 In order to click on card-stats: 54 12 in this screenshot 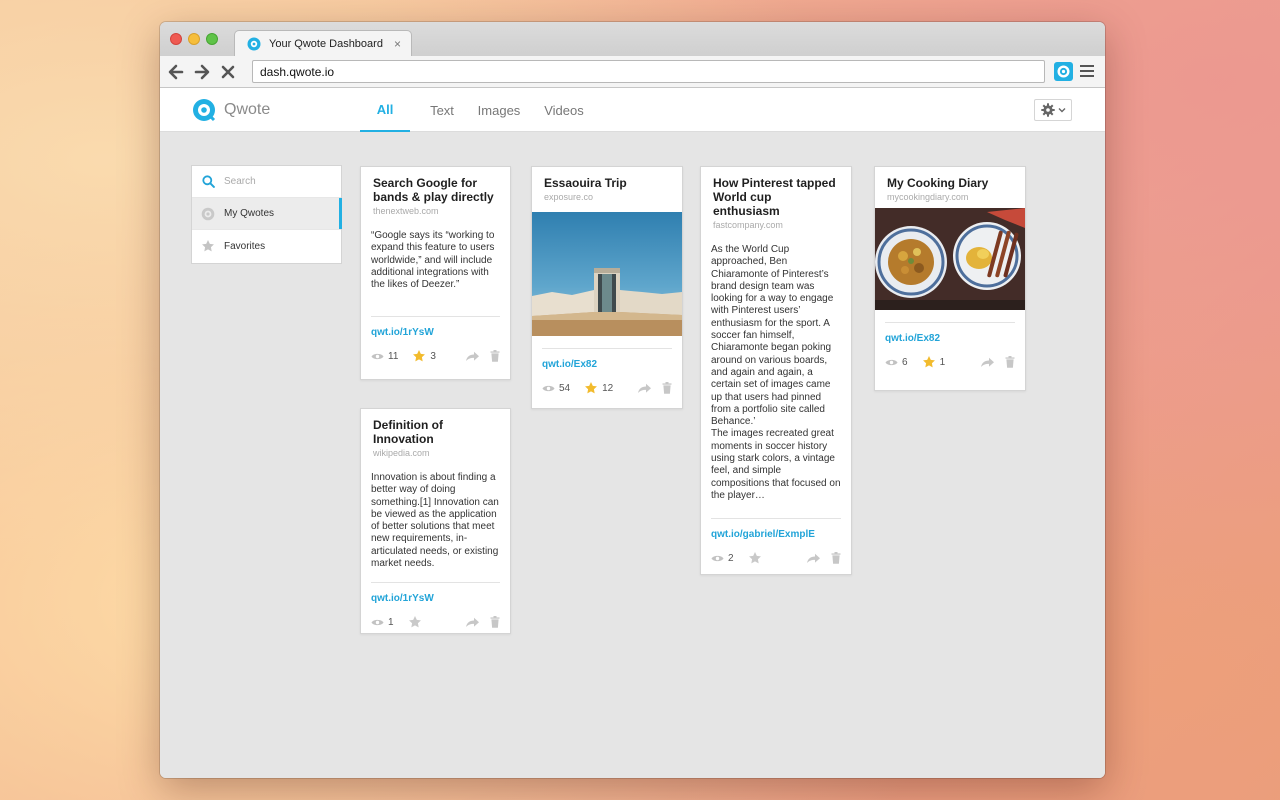, I will do `click(607, 388)`.